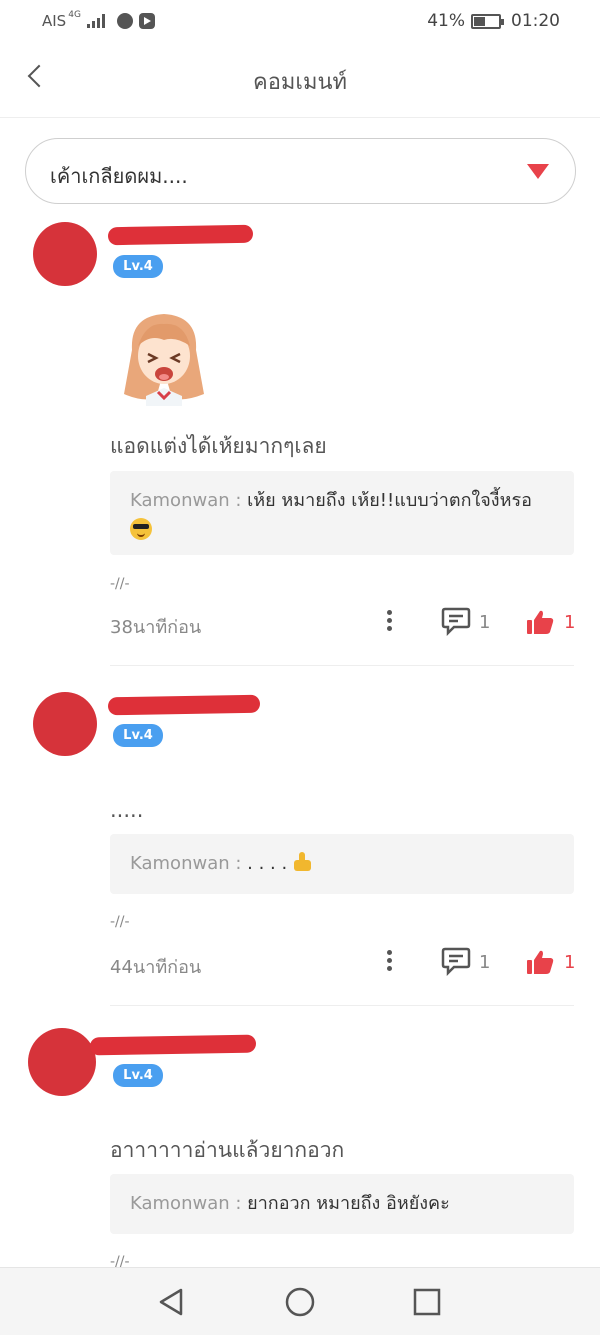 The height and width of the screenshot is (1335, 600). I want to click on app-header: คอมเมนท์, so click(300, 81).